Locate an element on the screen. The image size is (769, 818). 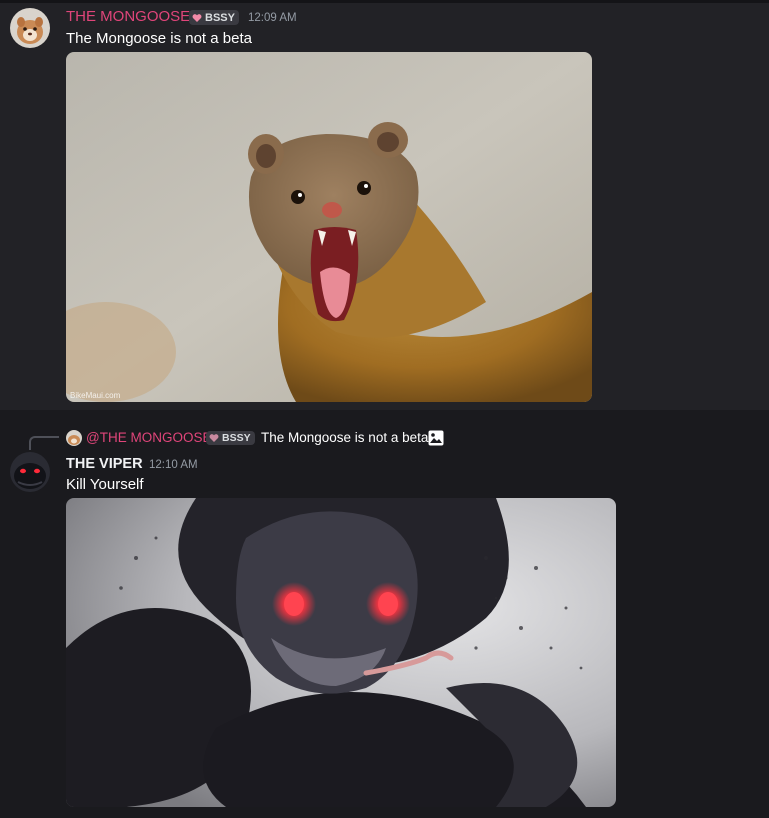
reply-content: The Mongoose is not a beta is located at coordinates (344, 438).